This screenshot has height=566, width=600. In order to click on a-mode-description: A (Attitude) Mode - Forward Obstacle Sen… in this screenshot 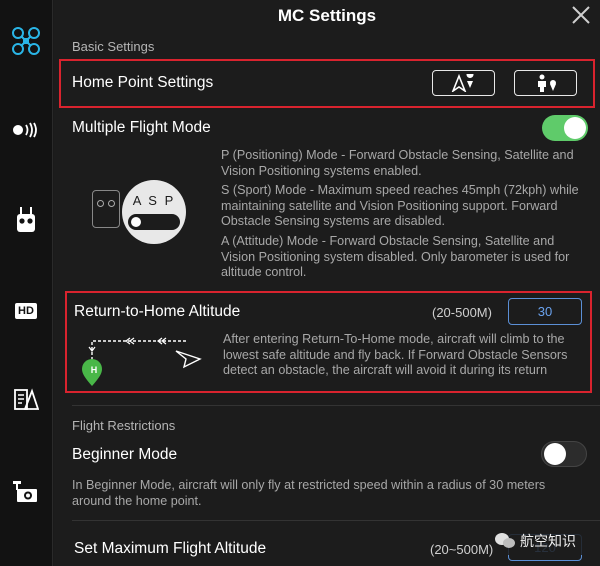, I will do `click(395, 256)`.